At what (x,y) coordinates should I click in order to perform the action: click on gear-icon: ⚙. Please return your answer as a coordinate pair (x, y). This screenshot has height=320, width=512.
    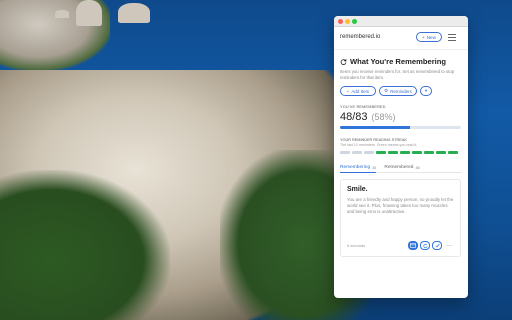
    Looking at the image, I should click on (386, 91).